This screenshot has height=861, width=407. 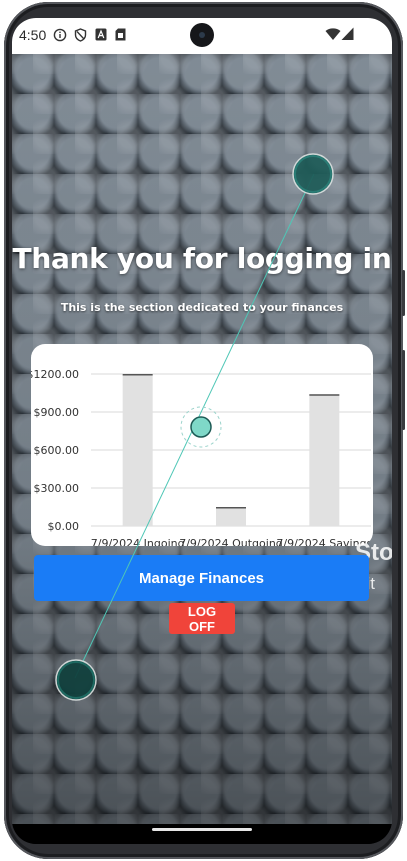 I want to click on front-camera, so click(x=202, y=35).